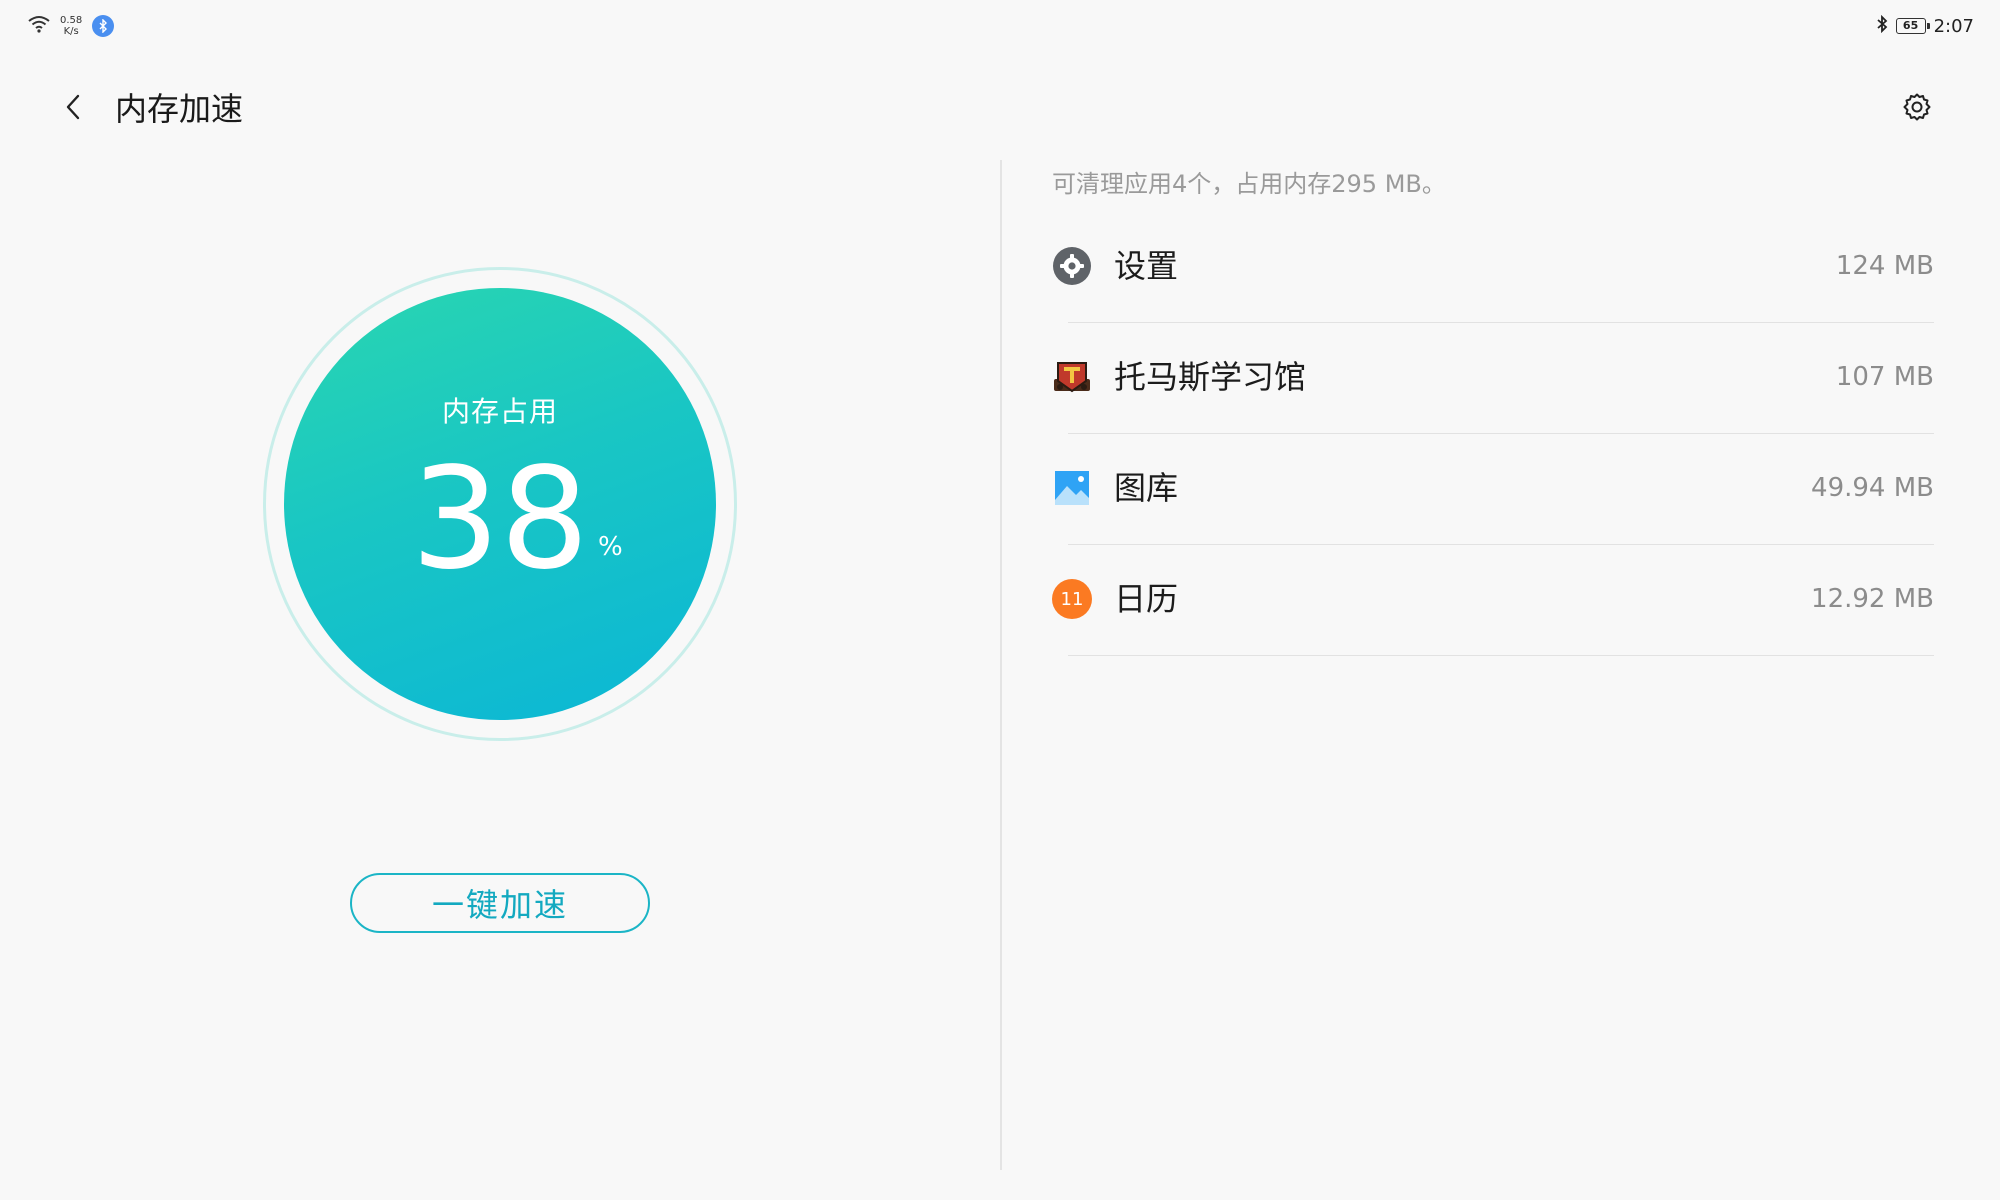 This screenshot has height=1200, width=2000. Describe the element at coordinates (1953, 26) in the screenshot. I see `clock: 2:07` at that location.